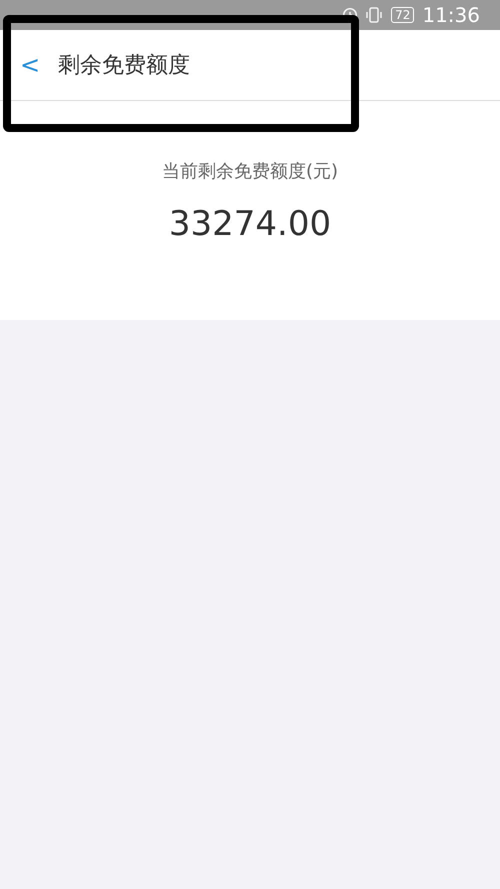  What do you see at coordinates (250, 172) in the screenshot?
I see `quota-label: 当前剩余免费额度(元)` at bounding box center [250, 172].